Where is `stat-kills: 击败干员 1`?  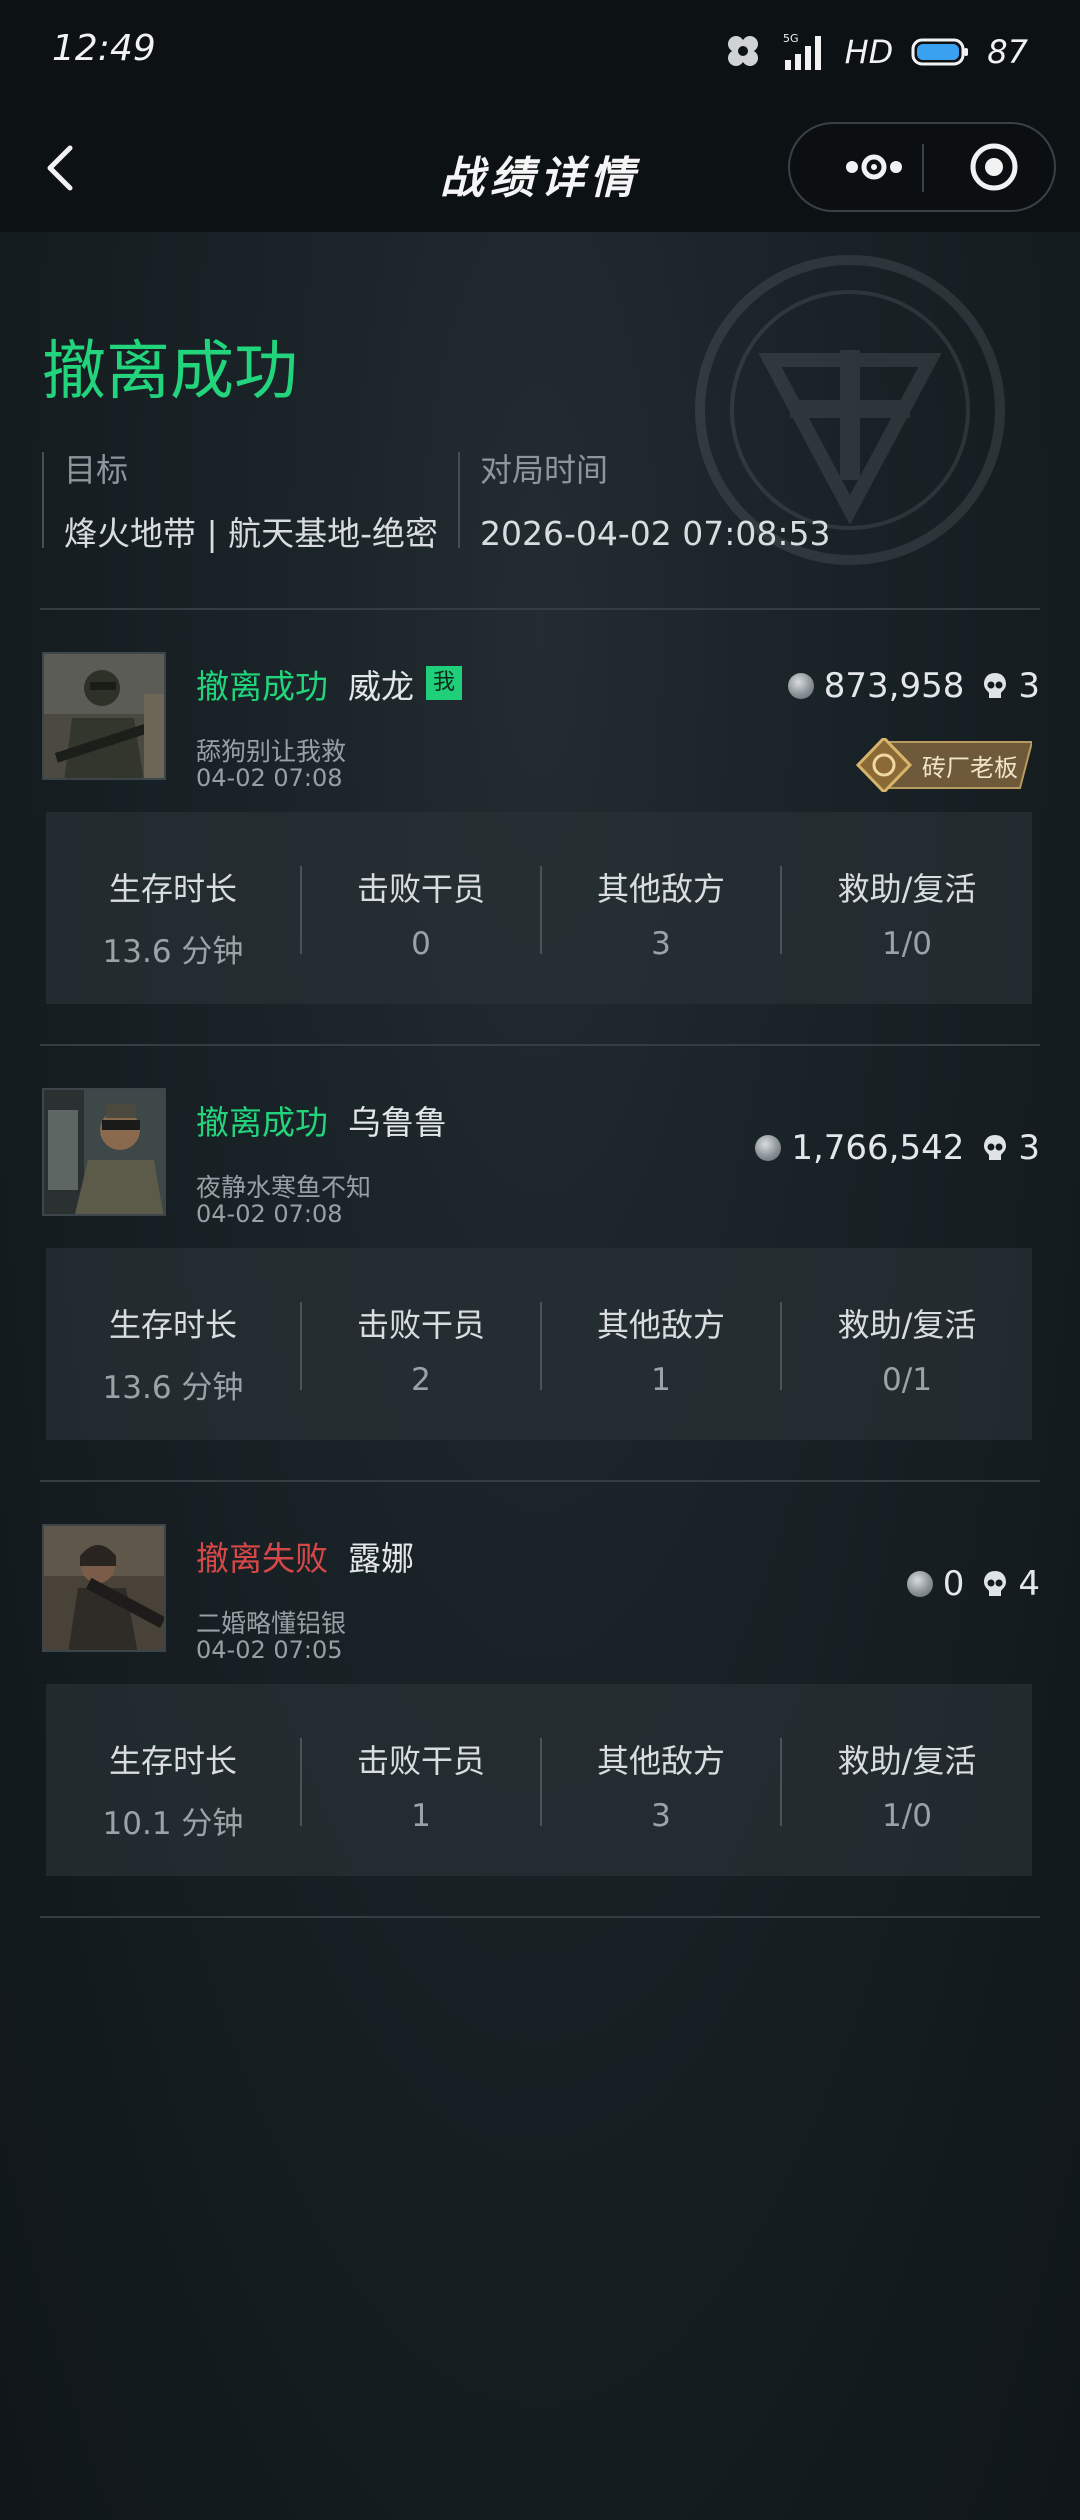
stat-kills: 击败干员 1 is located at coordinates (421, 1780).